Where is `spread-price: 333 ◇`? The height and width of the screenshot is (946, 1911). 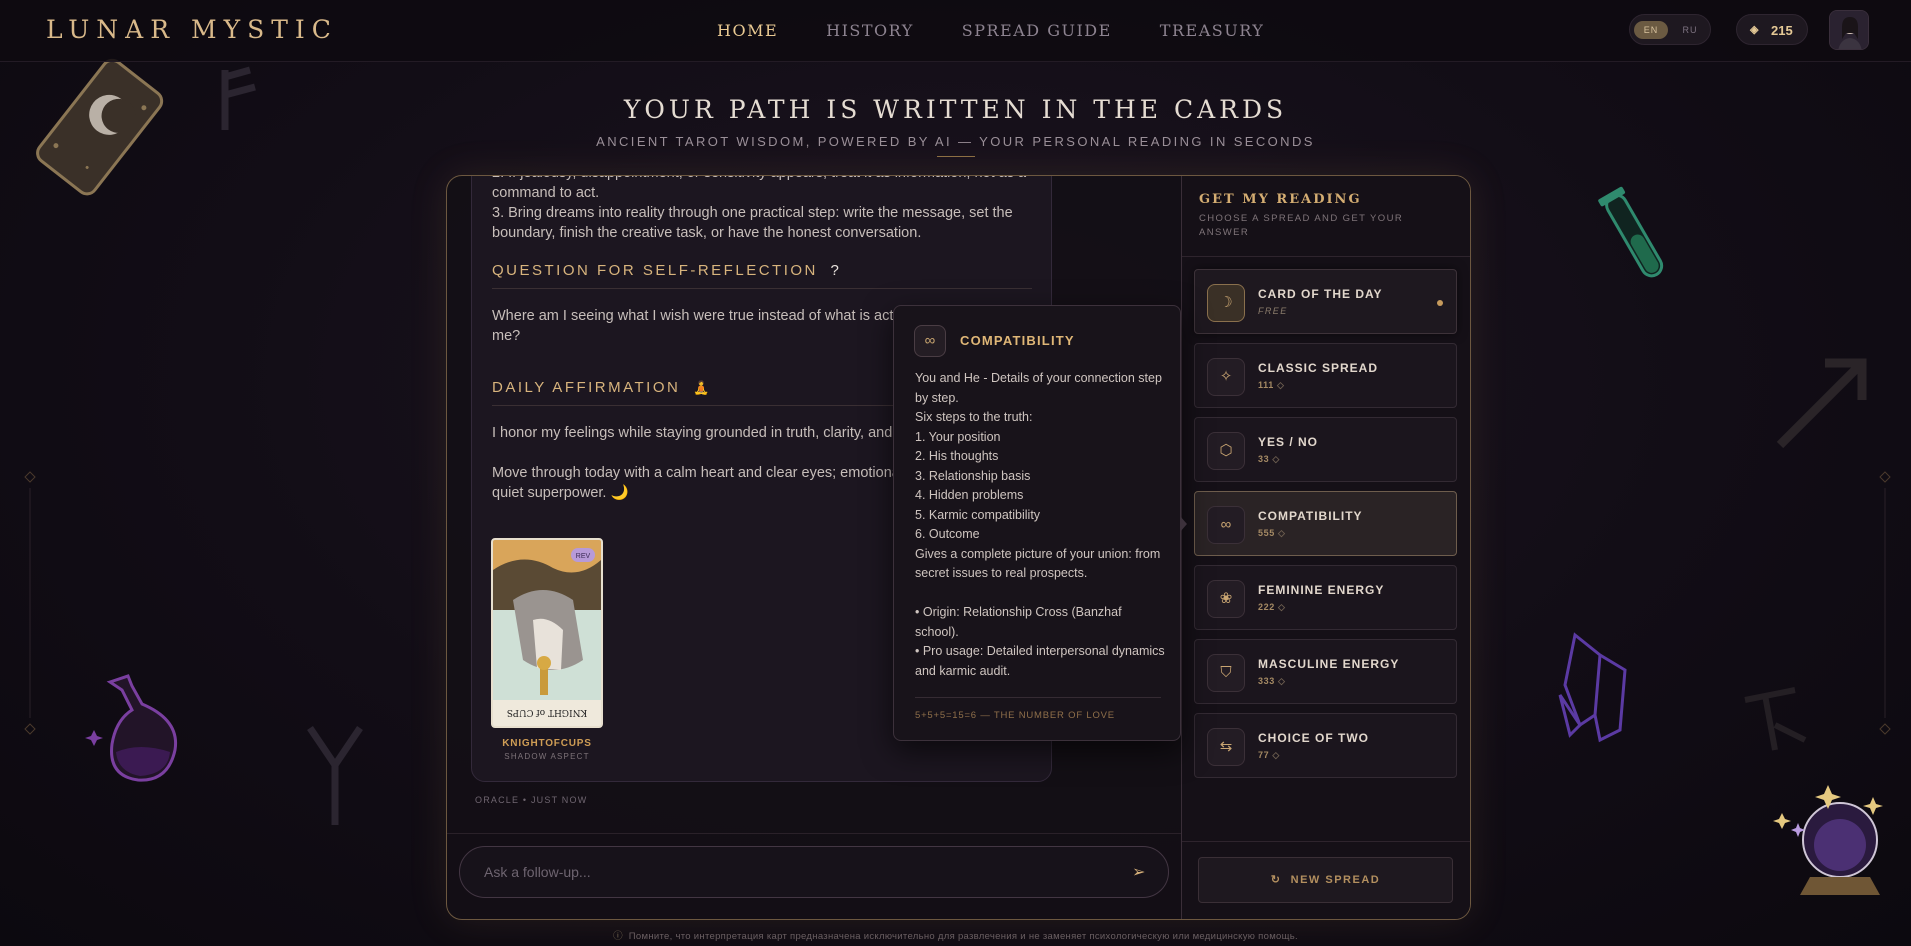 spread-price: 333 ◇ is located at coordinates (1272, 681).